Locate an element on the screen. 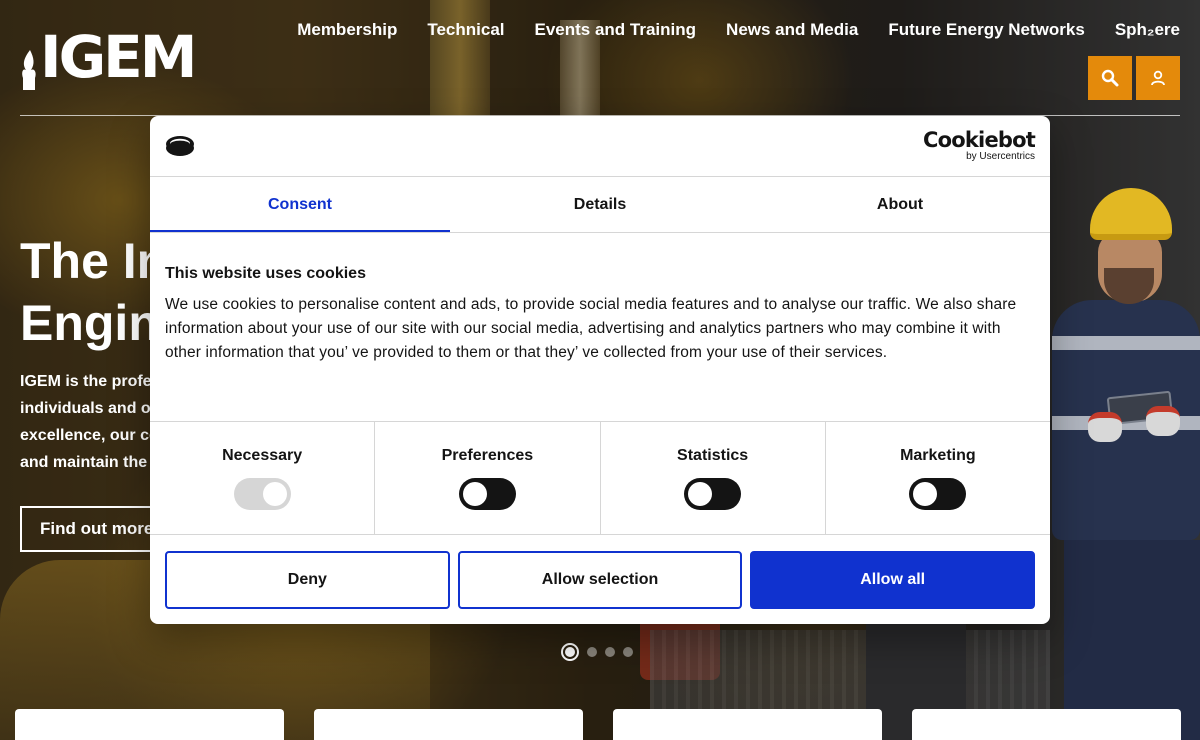 Image resolution: width=1200 pixels, height=740 pixels. search-icon is located at coordinates (1110, 78).